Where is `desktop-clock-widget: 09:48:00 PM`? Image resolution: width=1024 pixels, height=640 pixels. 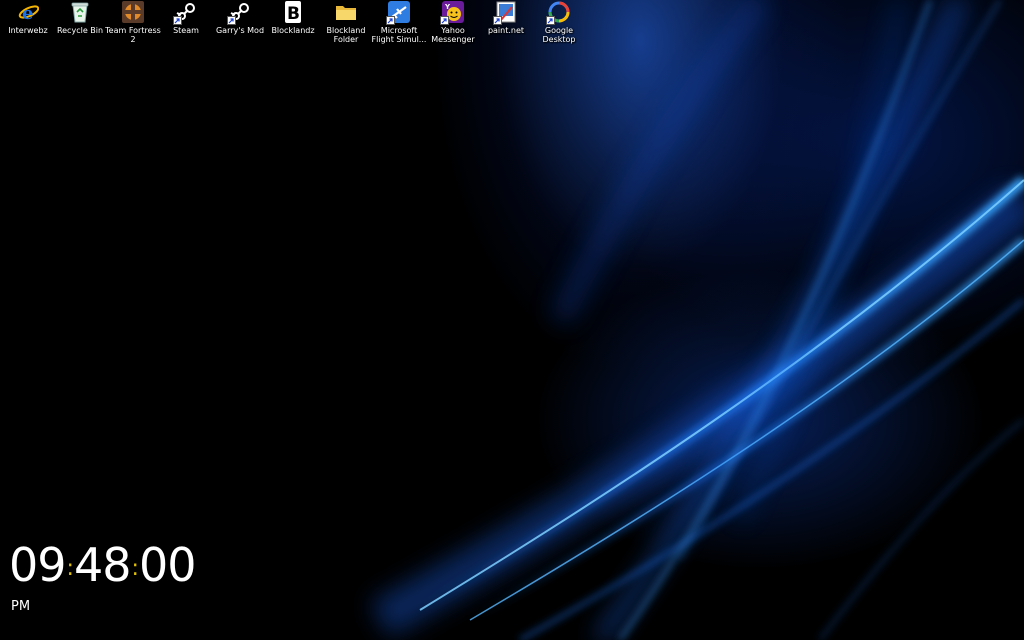
desktop-clock-widget: 09:48:00 PM is located at coordinates (103, 576).